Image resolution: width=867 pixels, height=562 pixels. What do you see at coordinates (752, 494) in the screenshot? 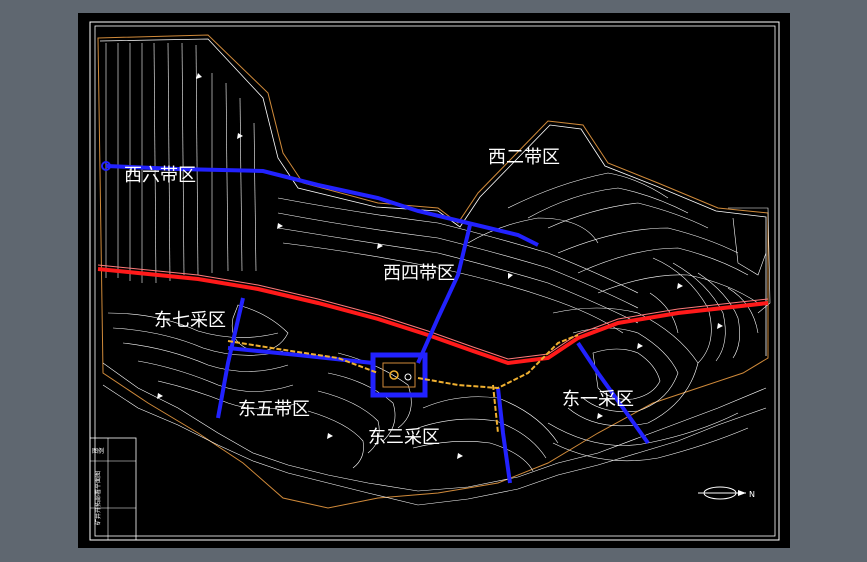
I see `north-arrow-label: N` at bounding box center [752, 494].